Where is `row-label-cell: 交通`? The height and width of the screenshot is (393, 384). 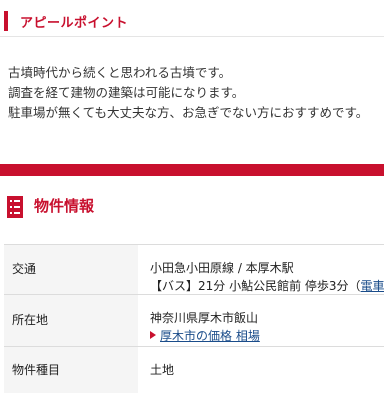 row-label-cell: 交通 is located at coordinates (71, 270).